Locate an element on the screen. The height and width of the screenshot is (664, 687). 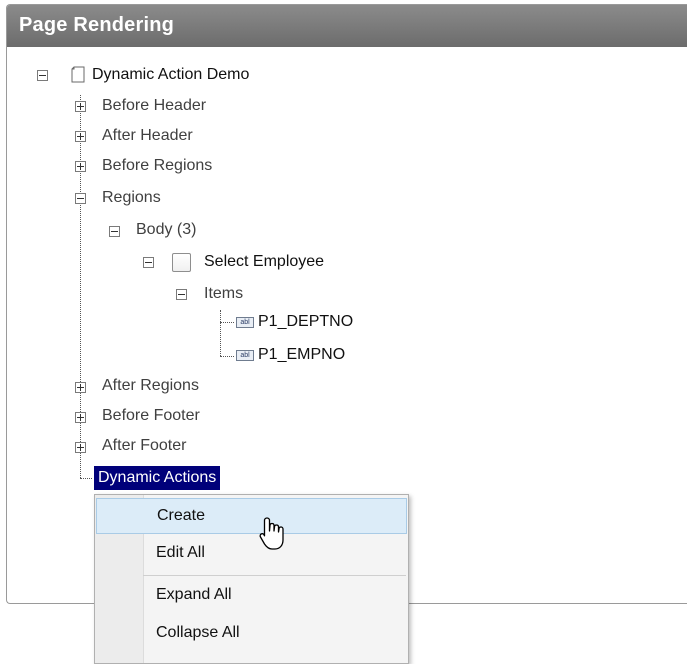
context-menu: Create Edit All Expand All Collapse All is located at coordinates (251, 579).